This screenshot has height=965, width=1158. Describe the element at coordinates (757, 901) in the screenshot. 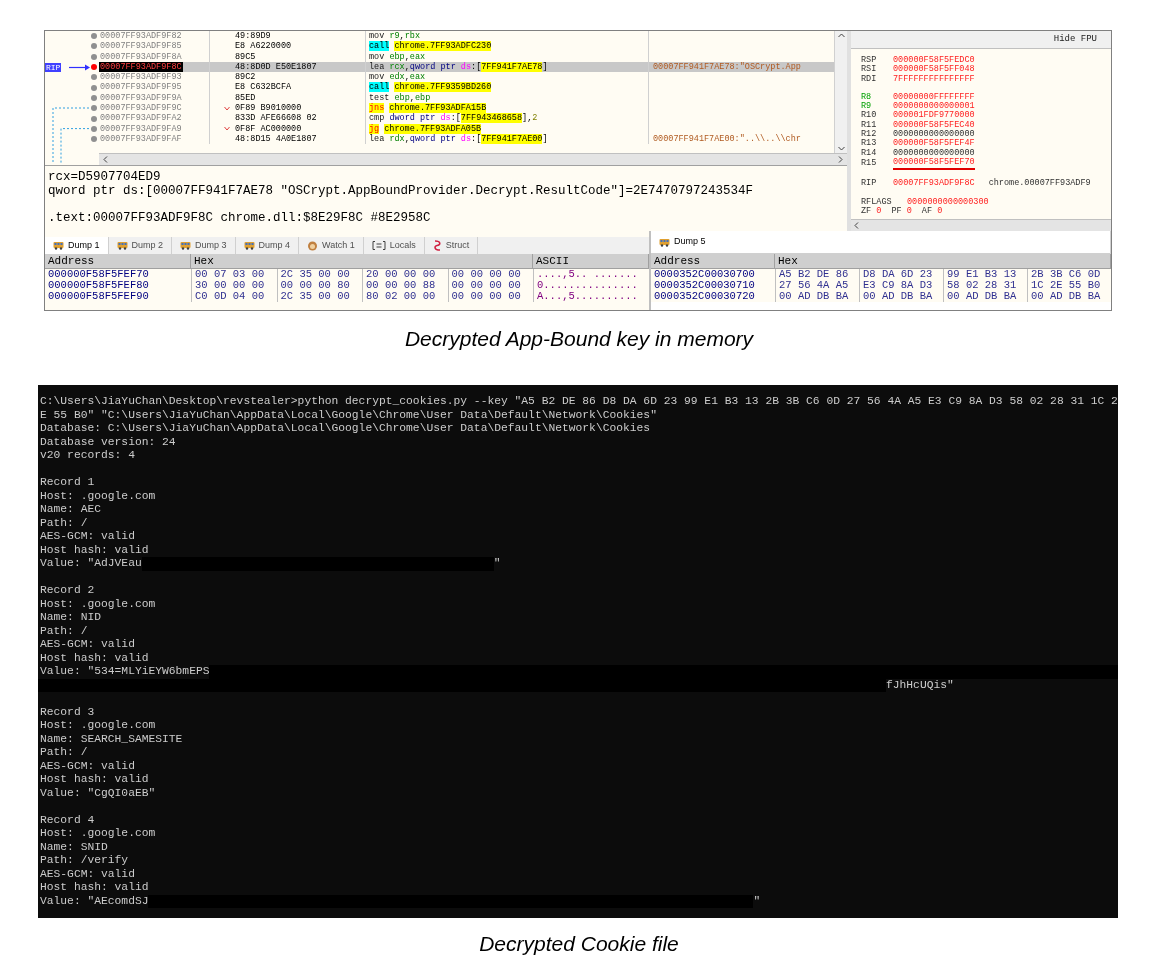

I see `terminal-line: "` at that location.